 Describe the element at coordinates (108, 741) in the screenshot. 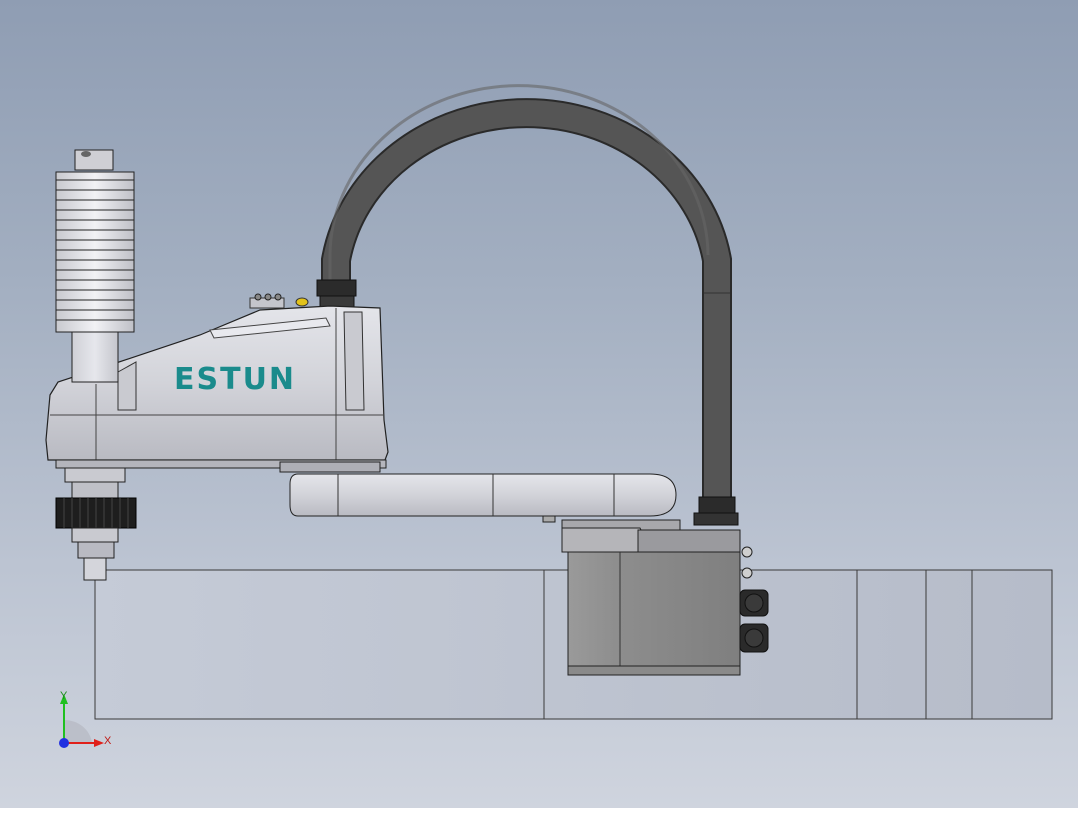

I see `x-axis-label: X` at that location.